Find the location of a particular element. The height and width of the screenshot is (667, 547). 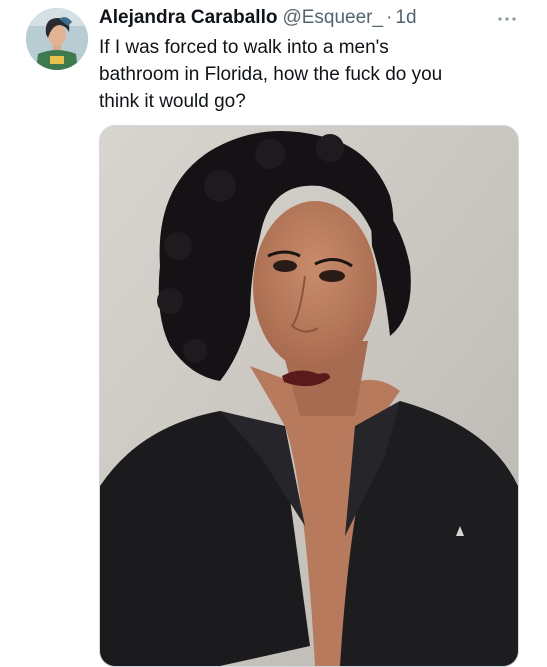

more-options-button is located at coordinates (507, 18).